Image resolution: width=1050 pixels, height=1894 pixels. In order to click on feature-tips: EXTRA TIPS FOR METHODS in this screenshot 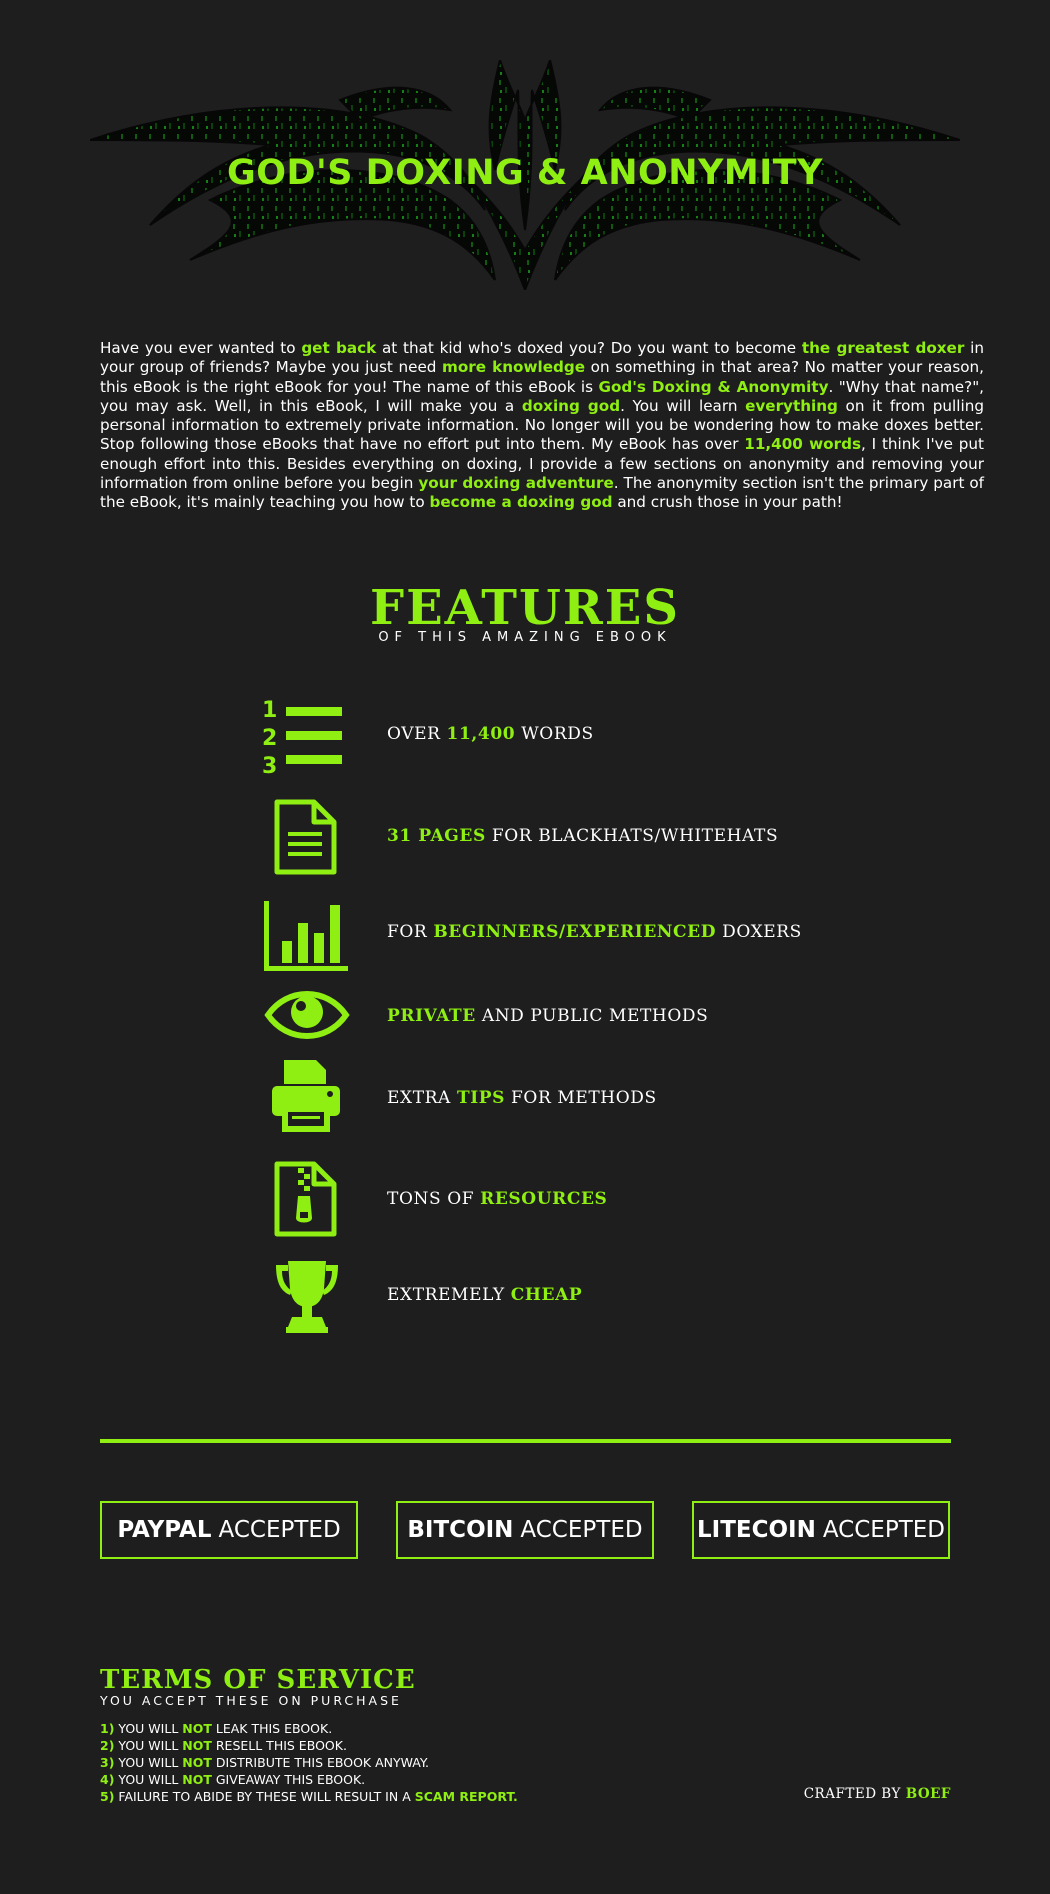, I will do `click(687, 1098)`.